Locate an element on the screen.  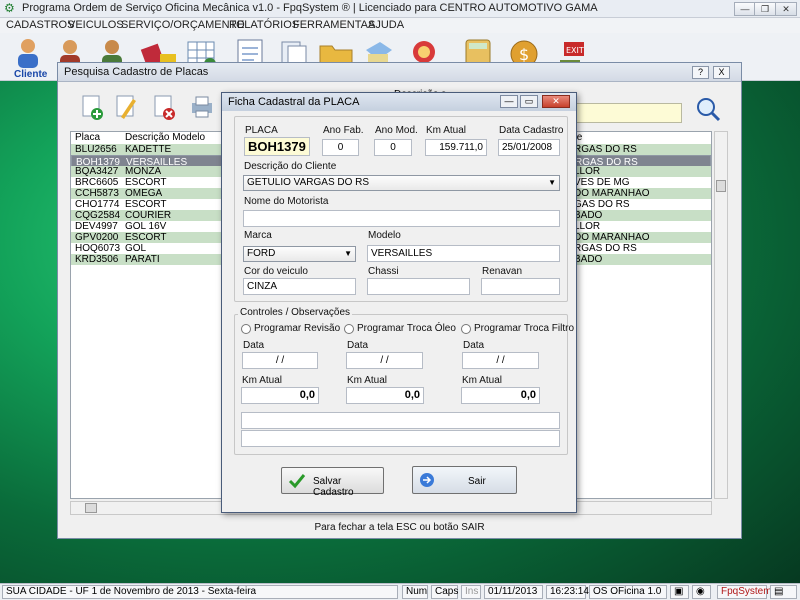
cell-placa: CQG2584 is located at coordinates (98, 215).